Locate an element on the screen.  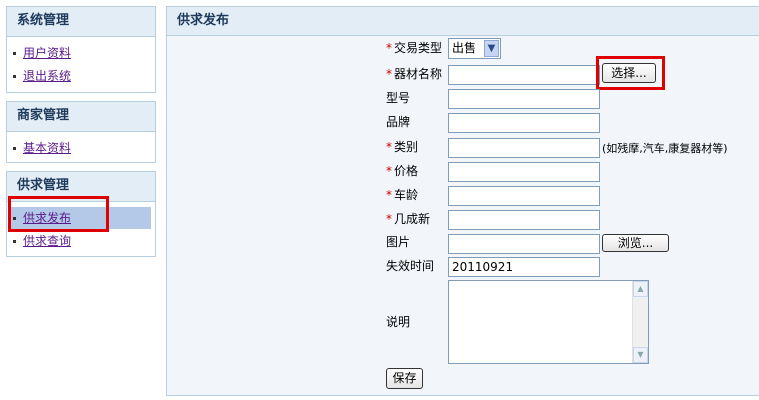
condition-field is located at coordinates (524, 220).